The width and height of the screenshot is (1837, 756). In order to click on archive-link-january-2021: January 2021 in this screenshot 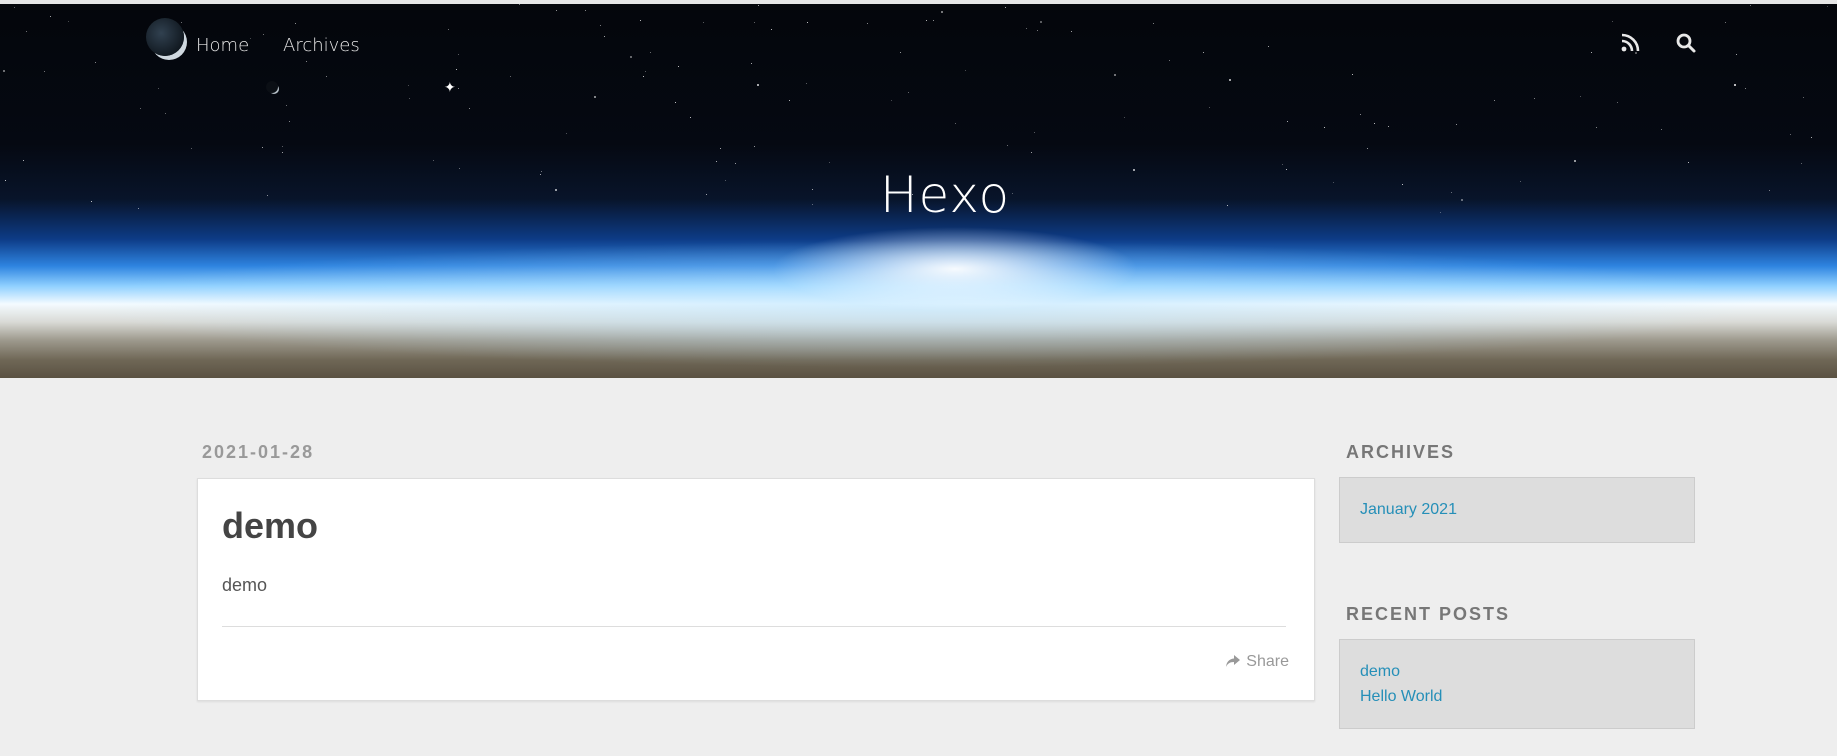, I will do `click(1408, 510)`.